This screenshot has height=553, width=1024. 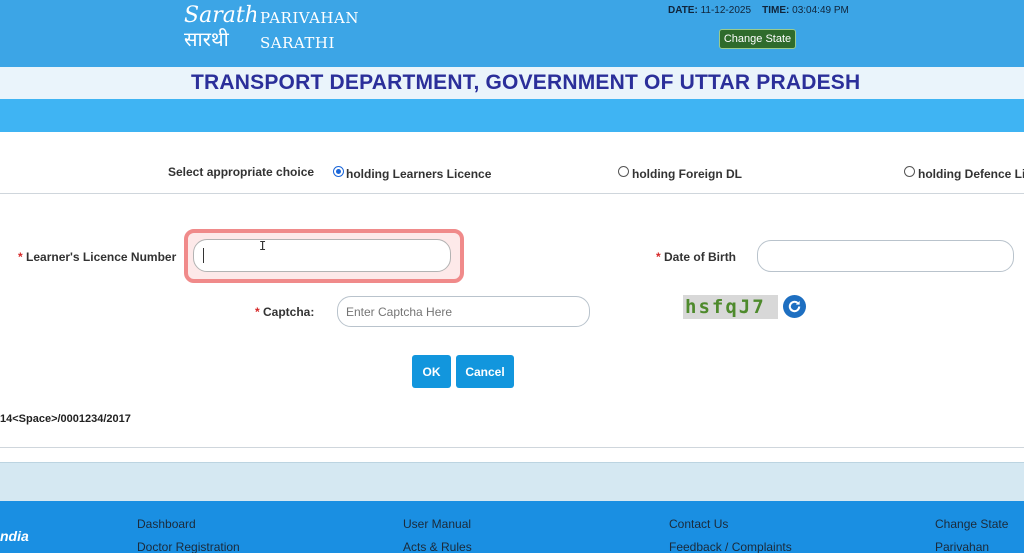 What do you see at coordinates (437, 546) in the screenshot?
I see `footer-link-acts-rules: Acts & Rules` at bounding box center [437, 546].